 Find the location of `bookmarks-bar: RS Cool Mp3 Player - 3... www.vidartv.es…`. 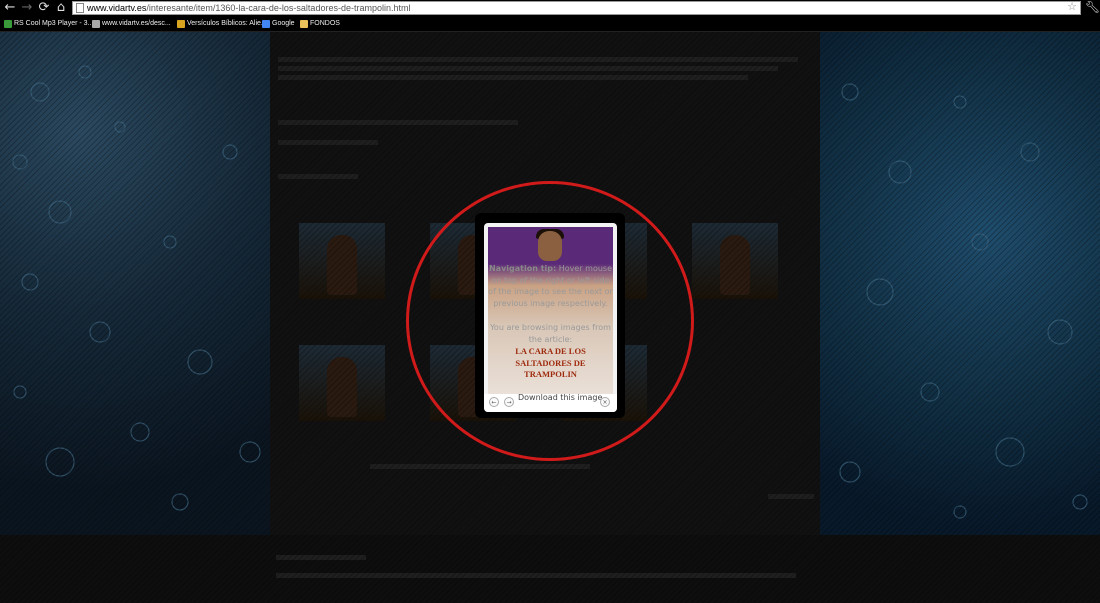

bookmarks-bar: RS Cool Mp3 Player - 3... www.vidartv.es… is located at coordinates (550, 24).